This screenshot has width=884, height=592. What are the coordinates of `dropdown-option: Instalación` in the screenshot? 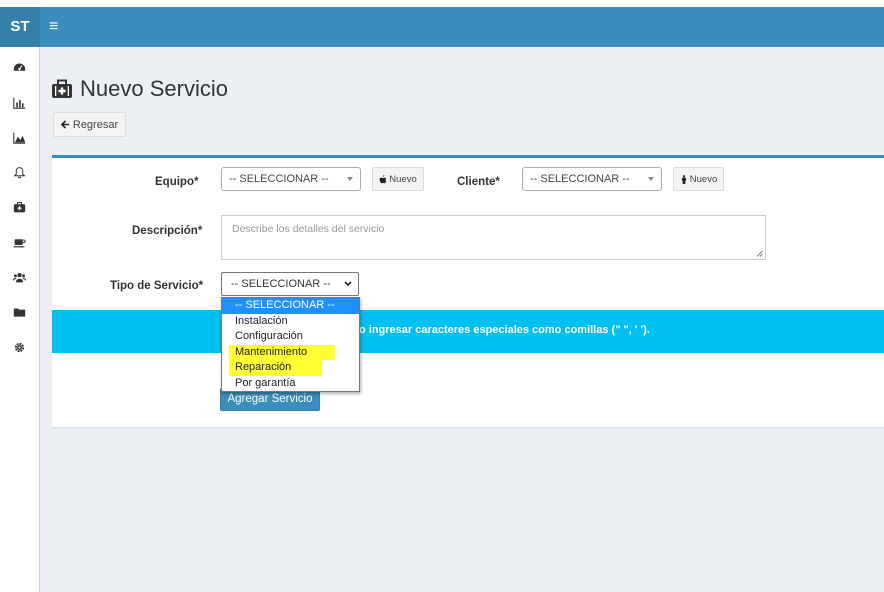 It's located at (290, 322).